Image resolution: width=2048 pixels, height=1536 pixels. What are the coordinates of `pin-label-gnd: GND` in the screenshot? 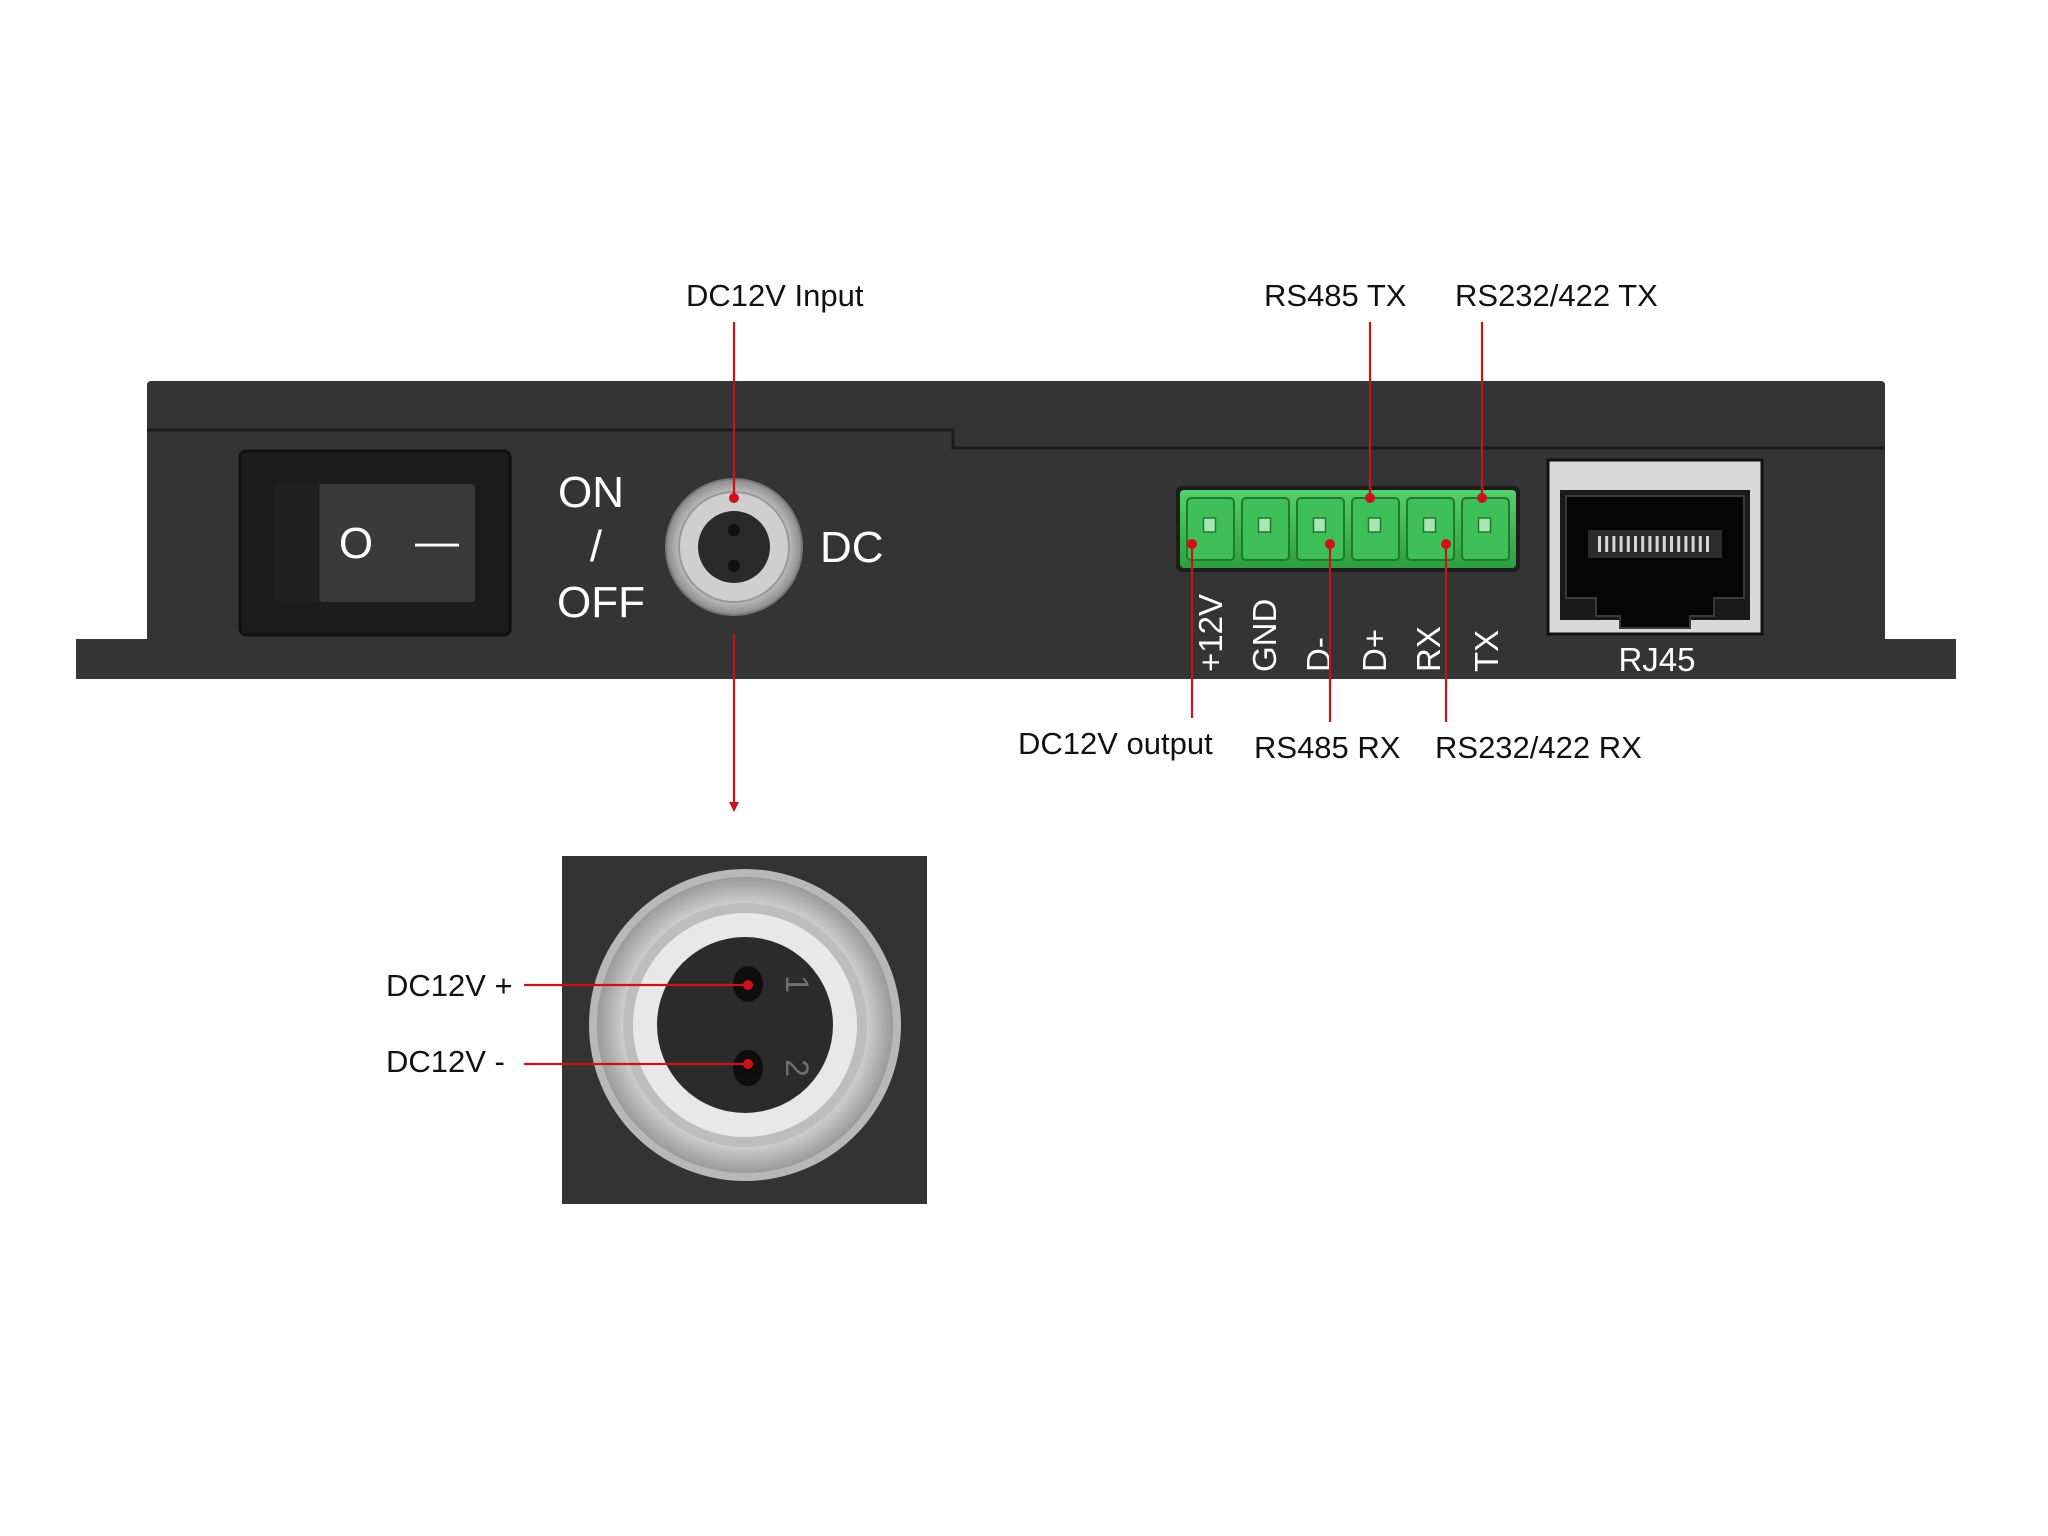 It's located at (1264, 635).